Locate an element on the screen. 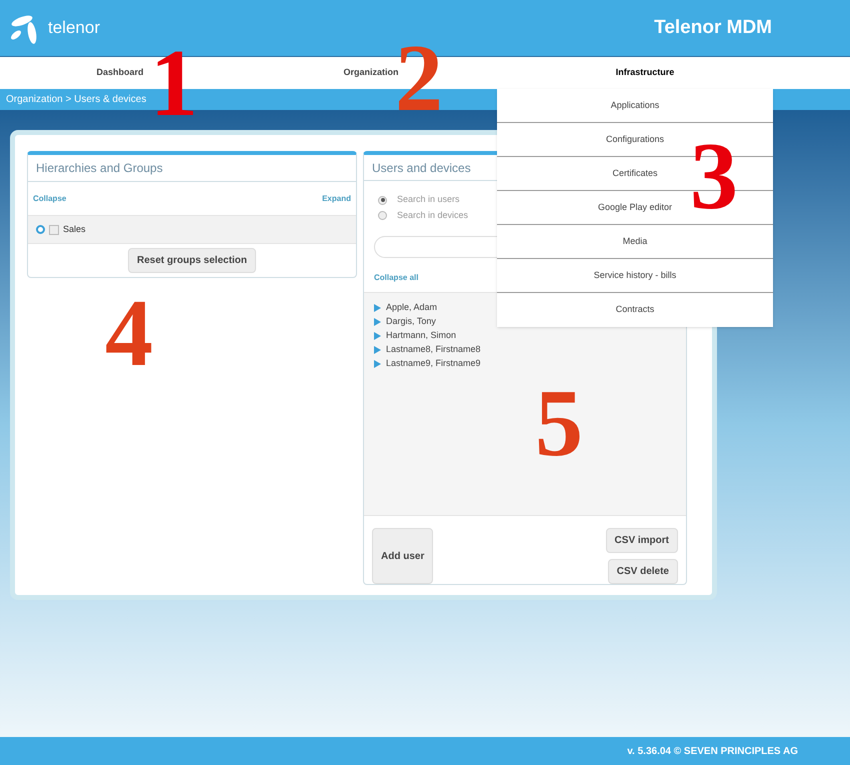 The height and width of the screenshot is (765, 850). expander-icon is located at coordinates (40, 229).